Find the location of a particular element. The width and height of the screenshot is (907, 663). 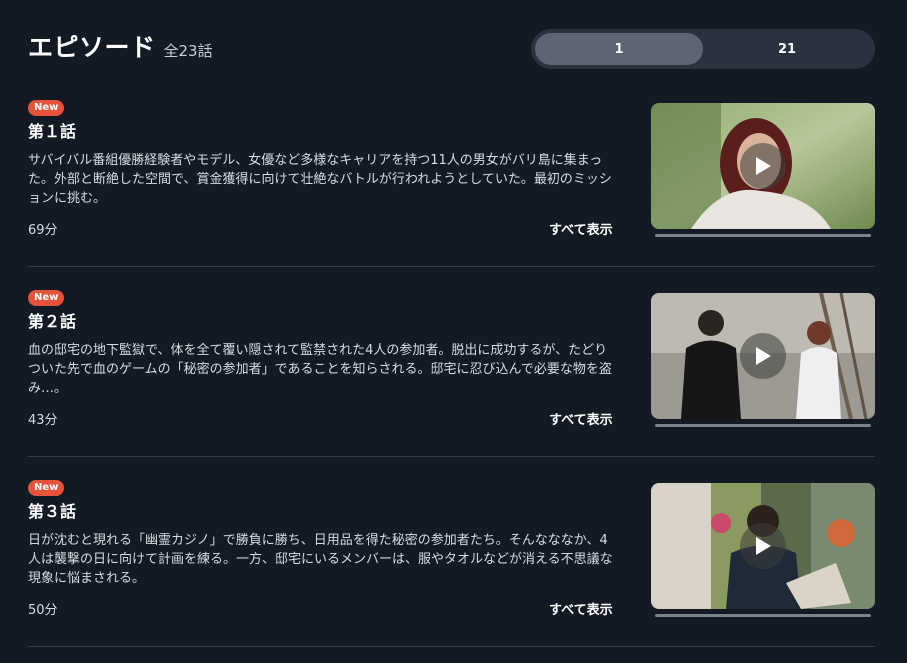

page-button-1: 1 is located at coordinates (619, 49).